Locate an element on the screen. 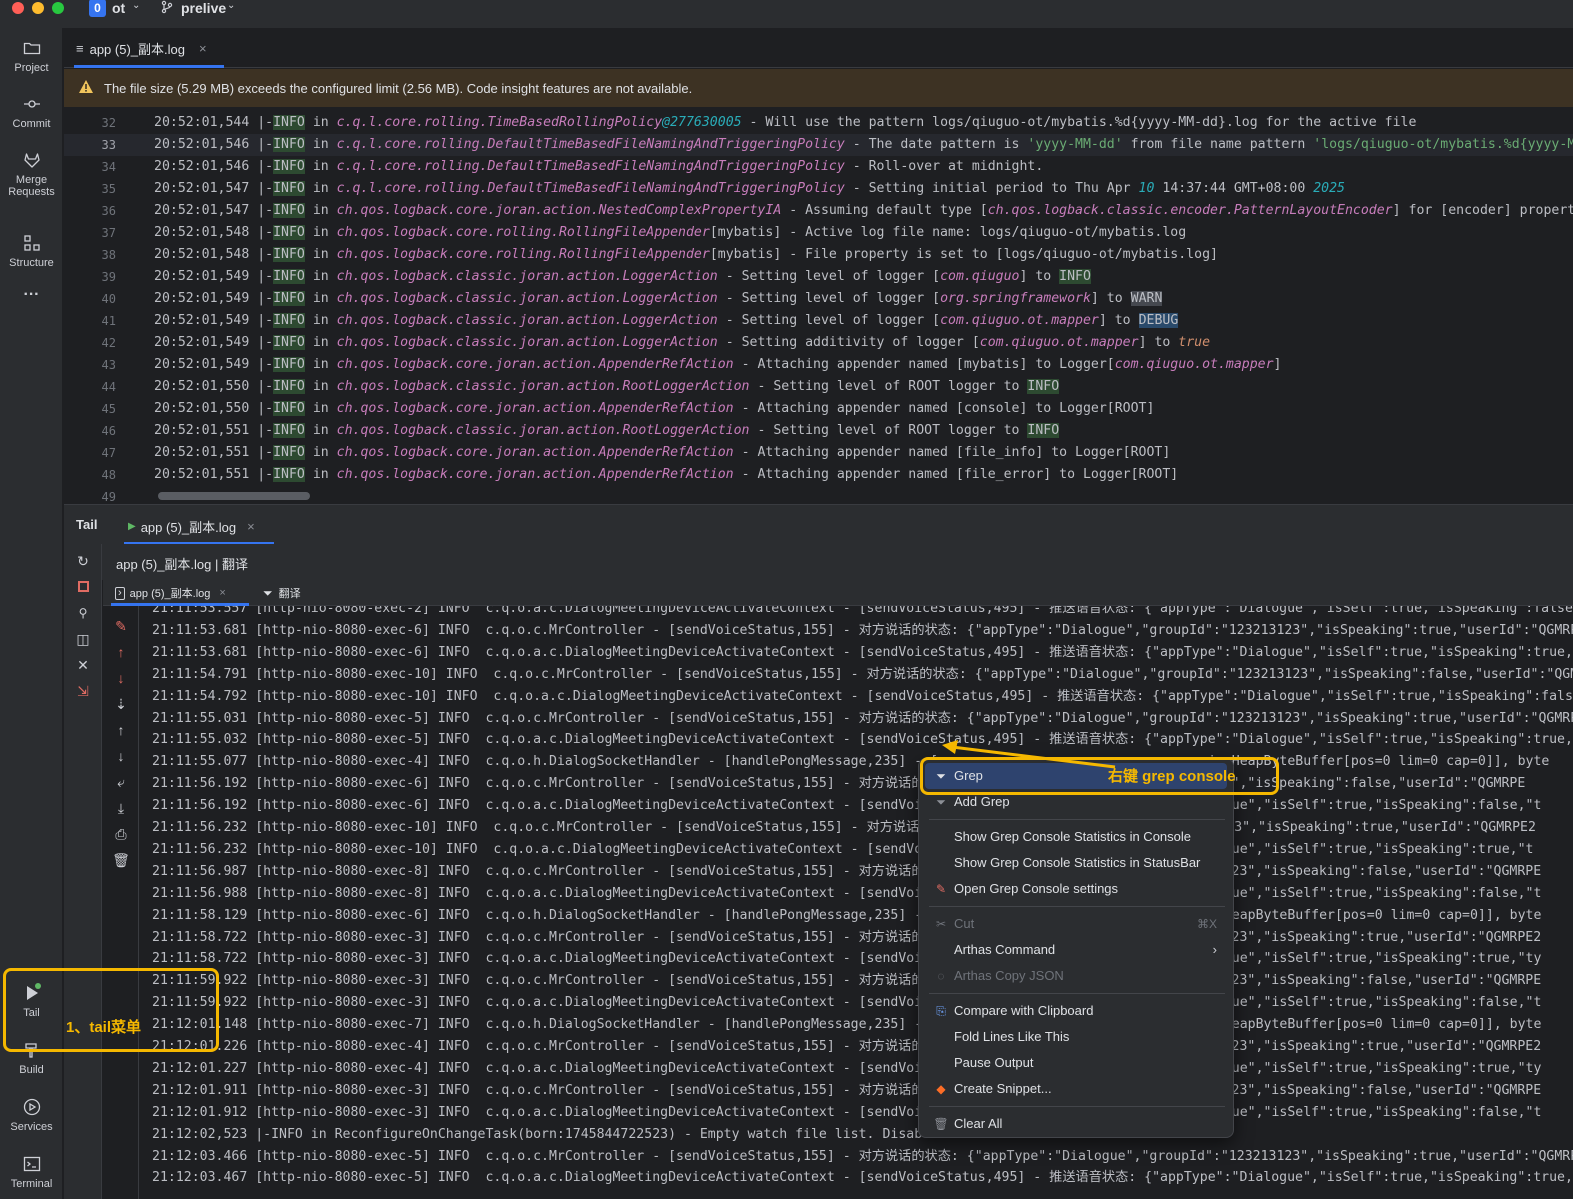 The height and width of the screenshot is (1199, 1573). console-tab: › app (5)_副本.log × is located at coordinates (170, 593).